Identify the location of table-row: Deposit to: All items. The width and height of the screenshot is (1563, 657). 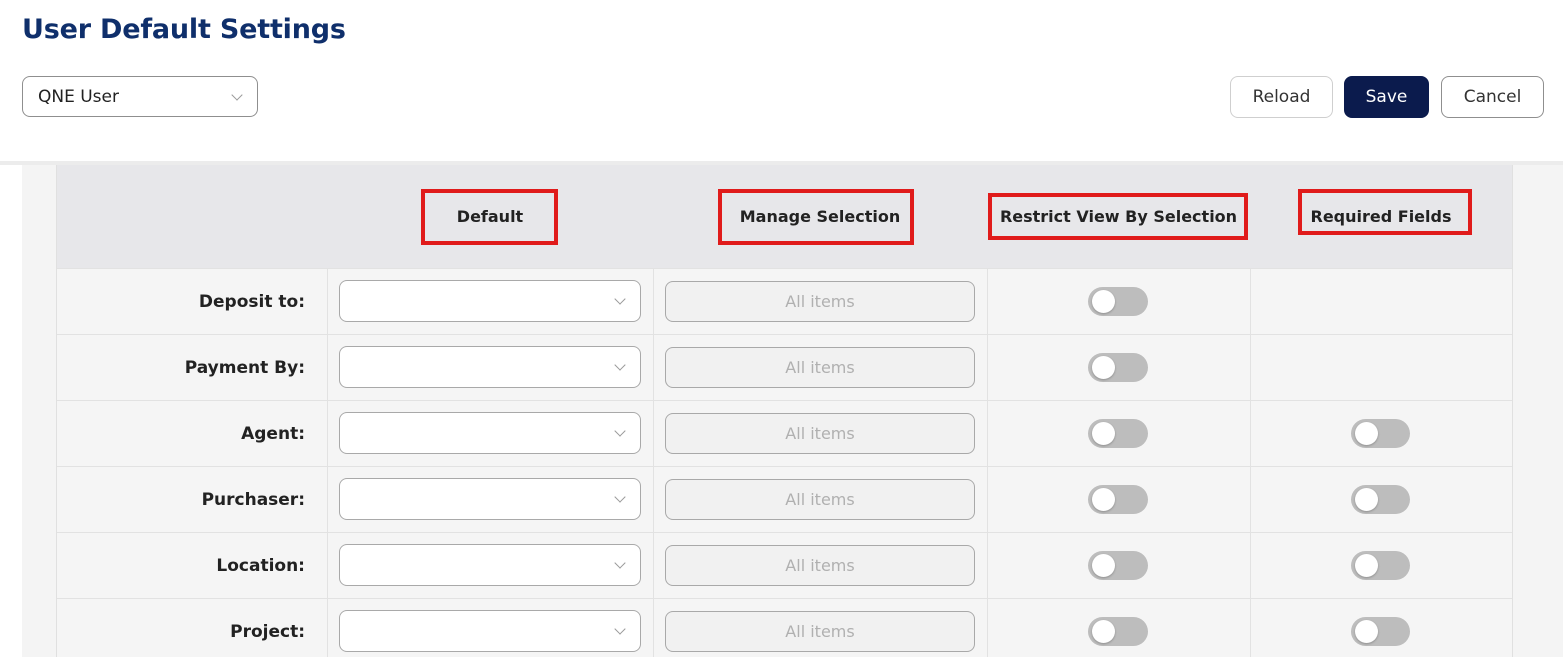
(784, 301).